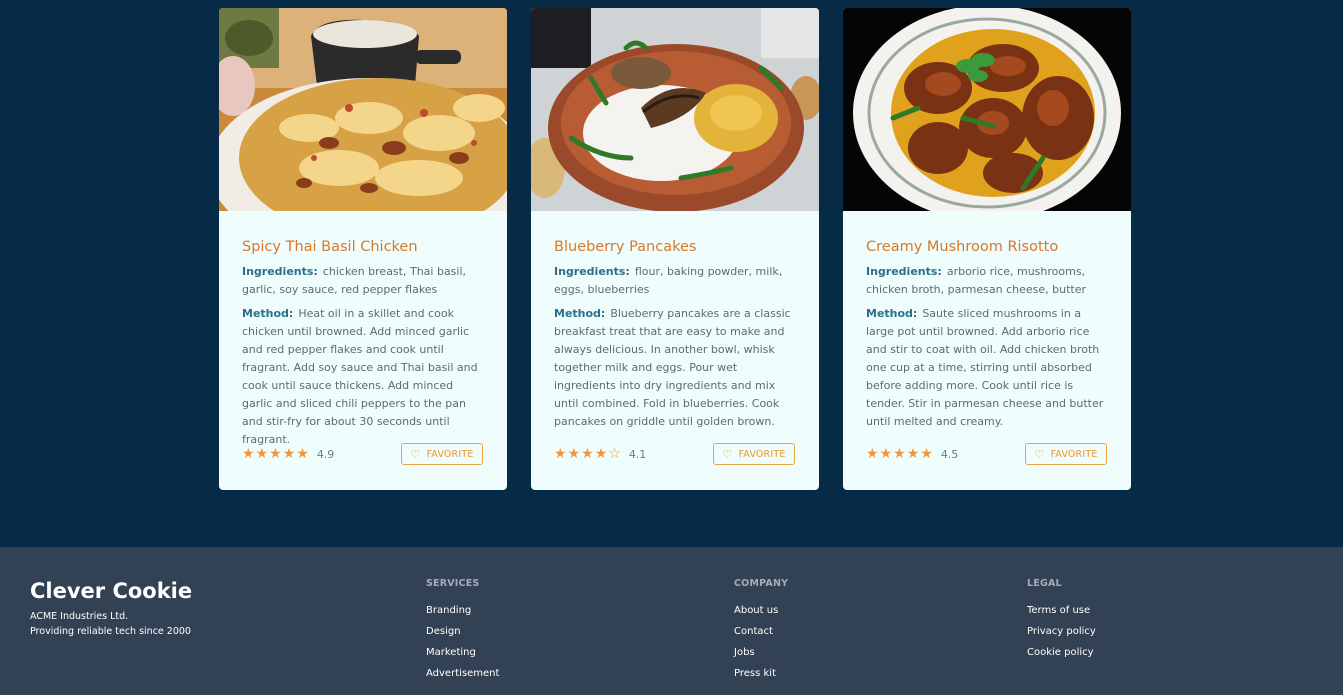  I want to click on brand-name: Clever Cookie, so click(111, 591).